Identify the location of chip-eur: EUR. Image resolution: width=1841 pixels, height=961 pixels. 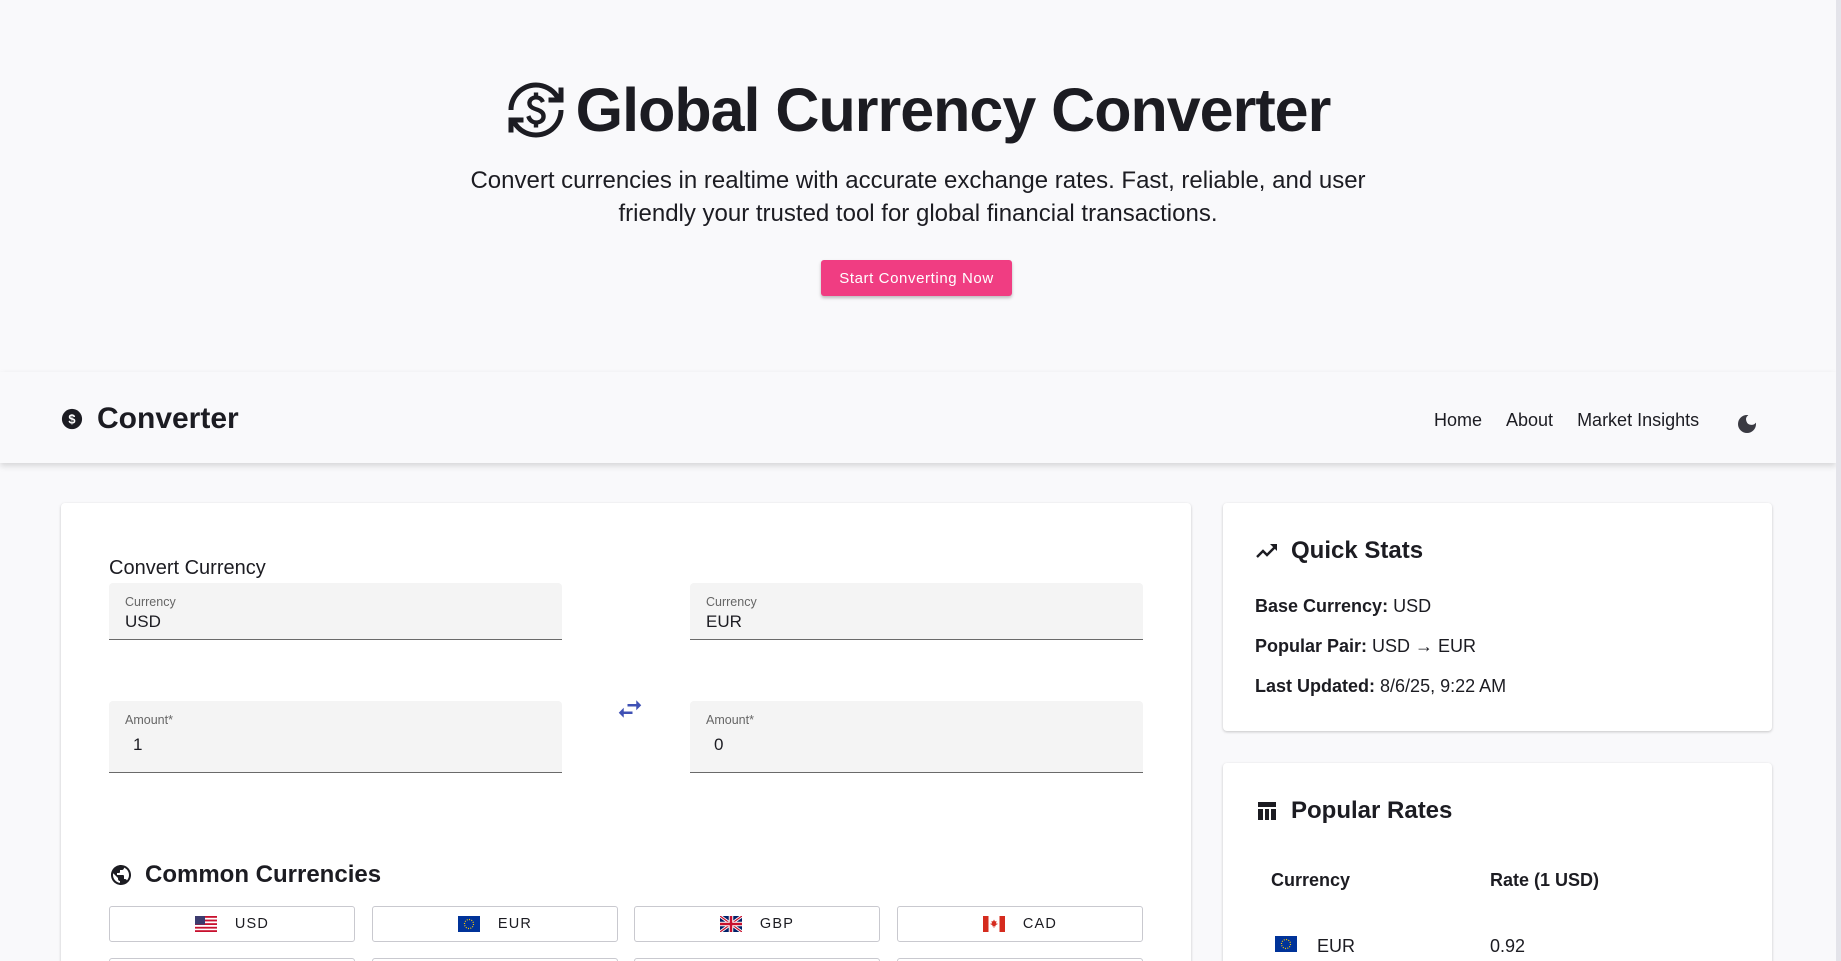
(495, 924).